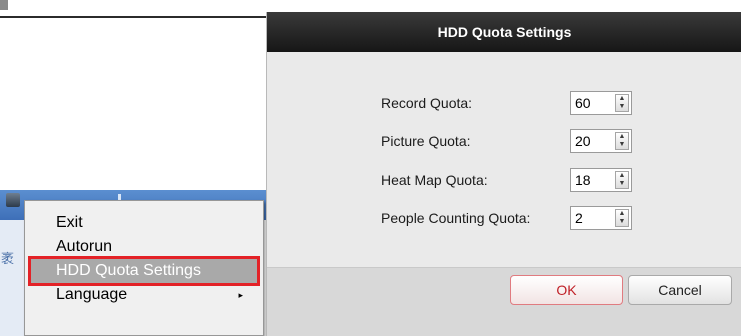  I want to click on spin-value: 60, so click(583, 103).